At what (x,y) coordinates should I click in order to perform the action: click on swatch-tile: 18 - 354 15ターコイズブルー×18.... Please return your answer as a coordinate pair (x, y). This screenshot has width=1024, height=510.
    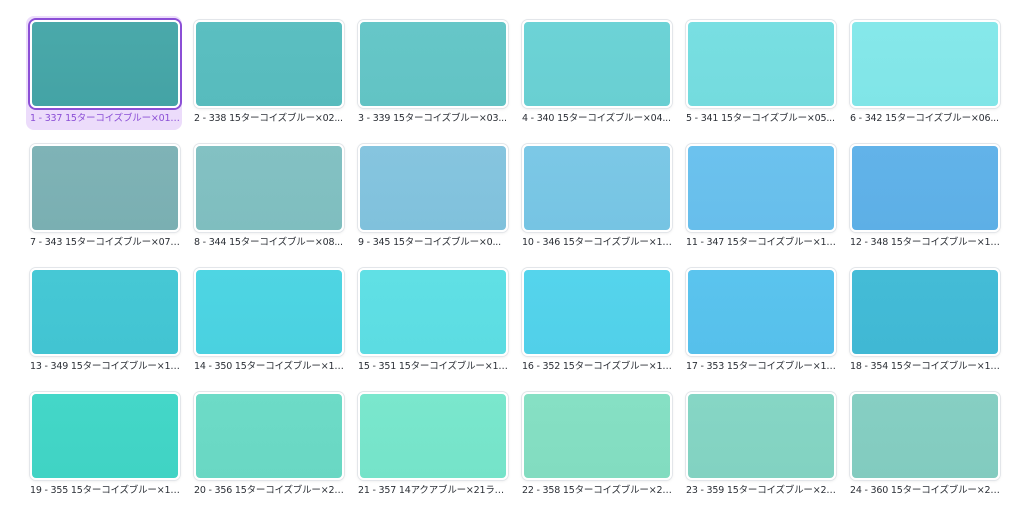
    Looking at the image, I should click on (929, 324).